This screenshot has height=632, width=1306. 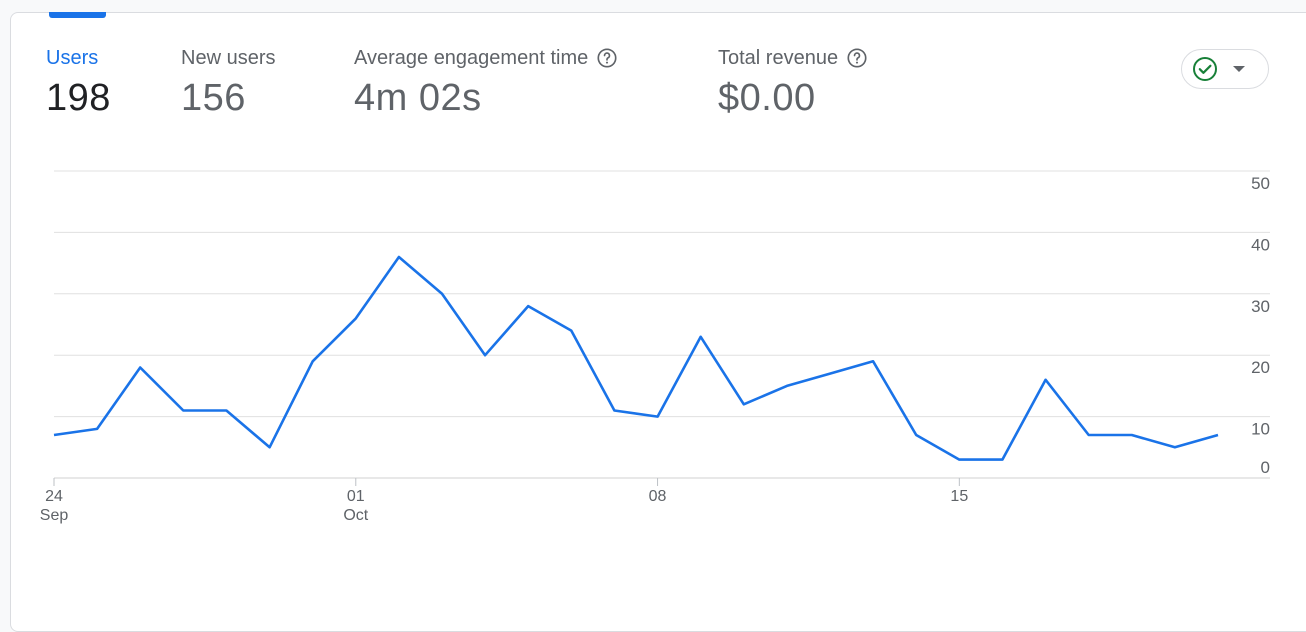 What do you see at coordinates (1260, 183) in the screenshot?
I see `y-tick-label: 50` at bounding box center [1260, 183].